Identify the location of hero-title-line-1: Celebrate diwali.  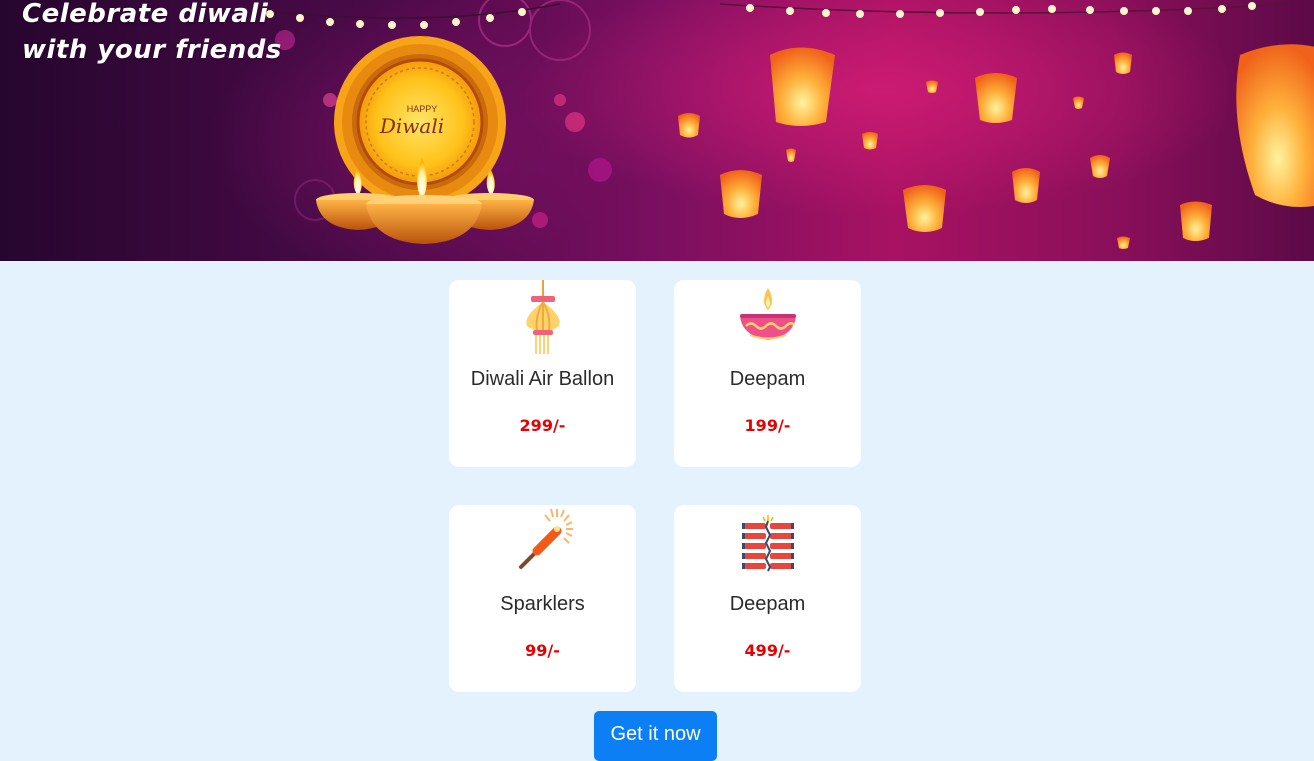
(145, 14).